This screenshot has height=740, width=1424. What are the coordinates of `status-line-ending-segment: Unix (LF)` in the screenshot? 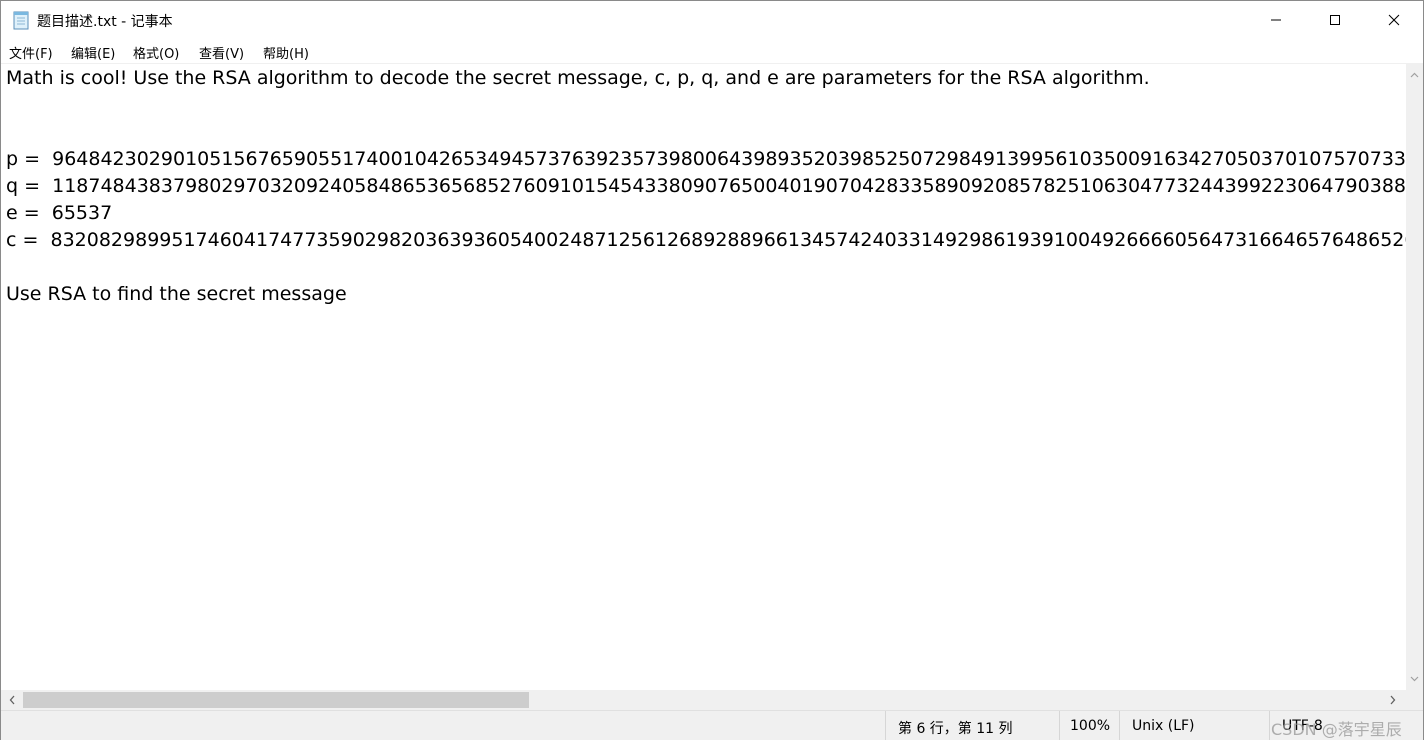 It's located at (1194, 725).